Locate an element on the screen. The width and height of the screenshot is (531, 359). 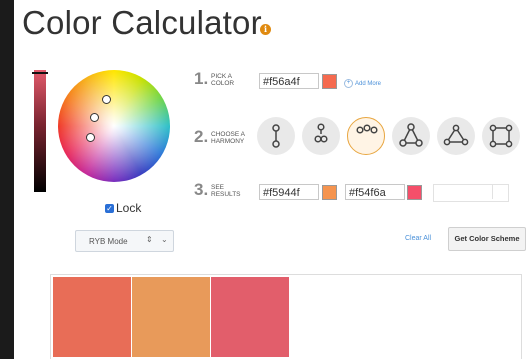
mode-select: RYB Mode ⇕ ⌄ is located at coordinates (124, 241).